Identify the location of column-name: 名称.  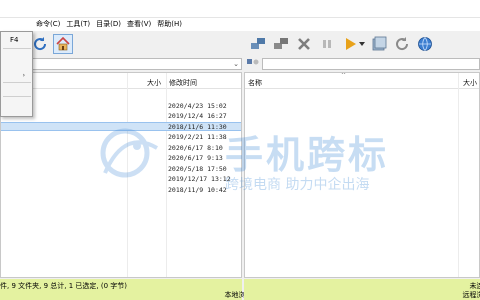
(255, 83).